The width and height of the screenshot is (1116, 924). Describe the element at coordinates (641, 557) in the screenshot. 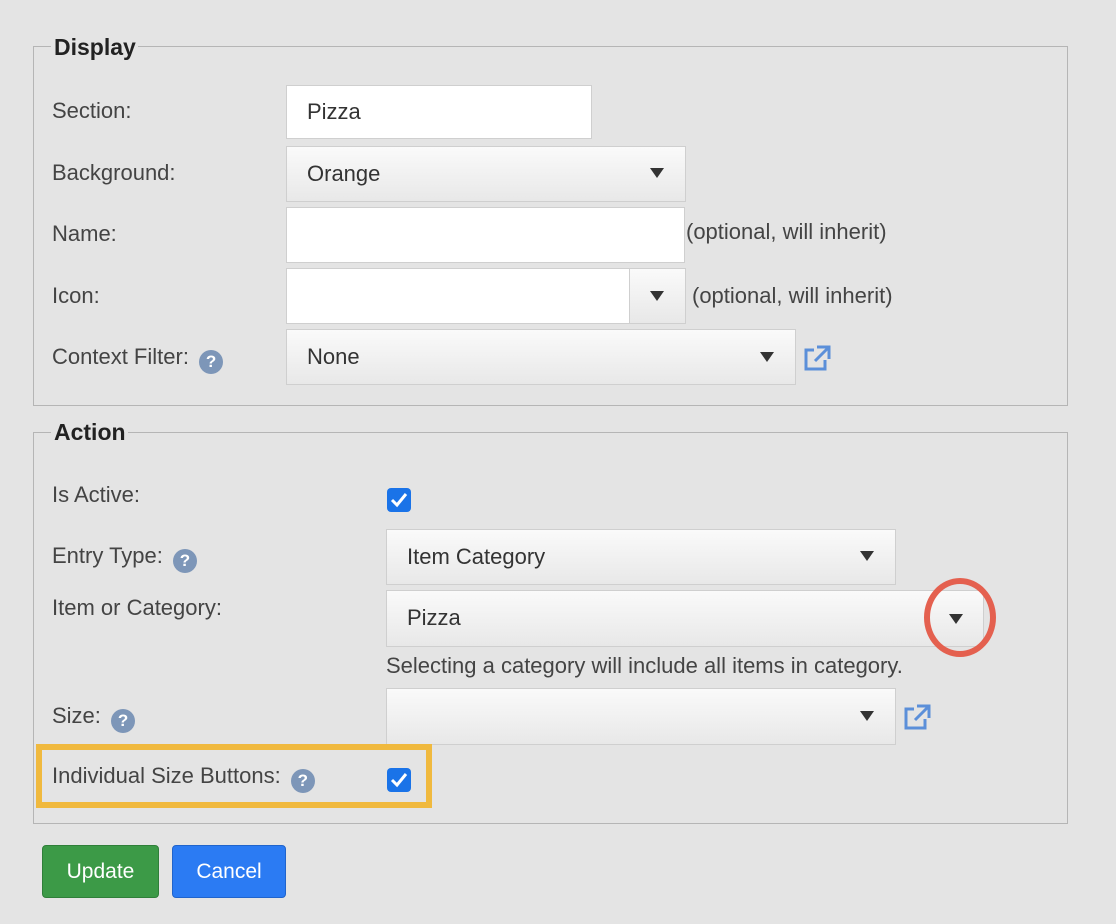

I see `entry-type-select: Item Category` at that location.